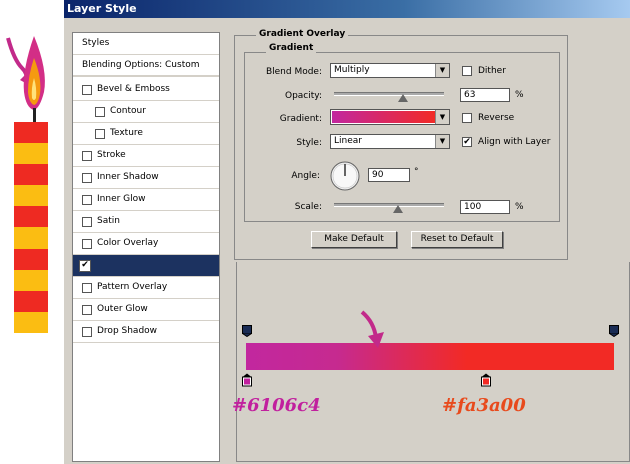 This screenshot has height=464, width=630. I want to click on angle-input: 90, so click(389, 175).